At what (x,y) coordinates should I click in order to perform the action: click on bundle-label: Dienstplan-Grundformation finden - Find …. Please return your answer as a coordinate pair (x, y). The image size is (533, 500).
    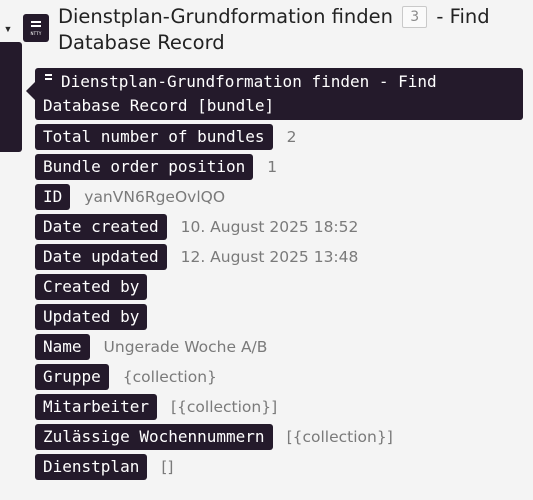
    Looking at the image, I should click on (240, 93).